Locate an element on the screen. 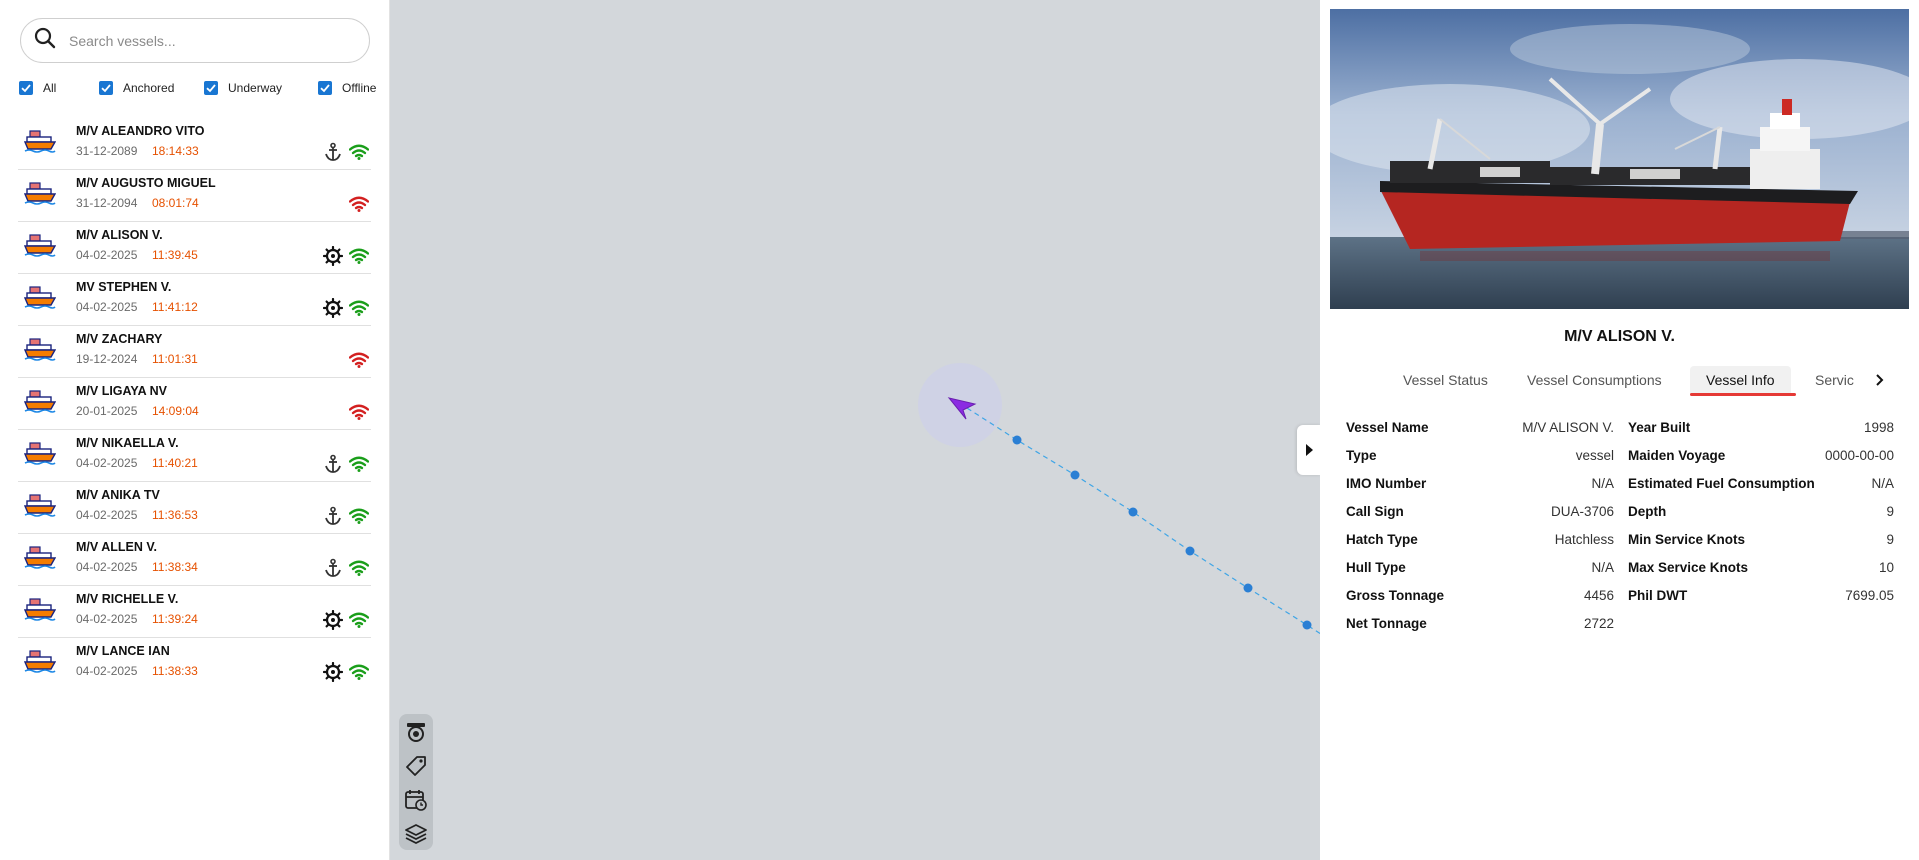  info-label: Hull Type is located at coordinates (1376, 567).